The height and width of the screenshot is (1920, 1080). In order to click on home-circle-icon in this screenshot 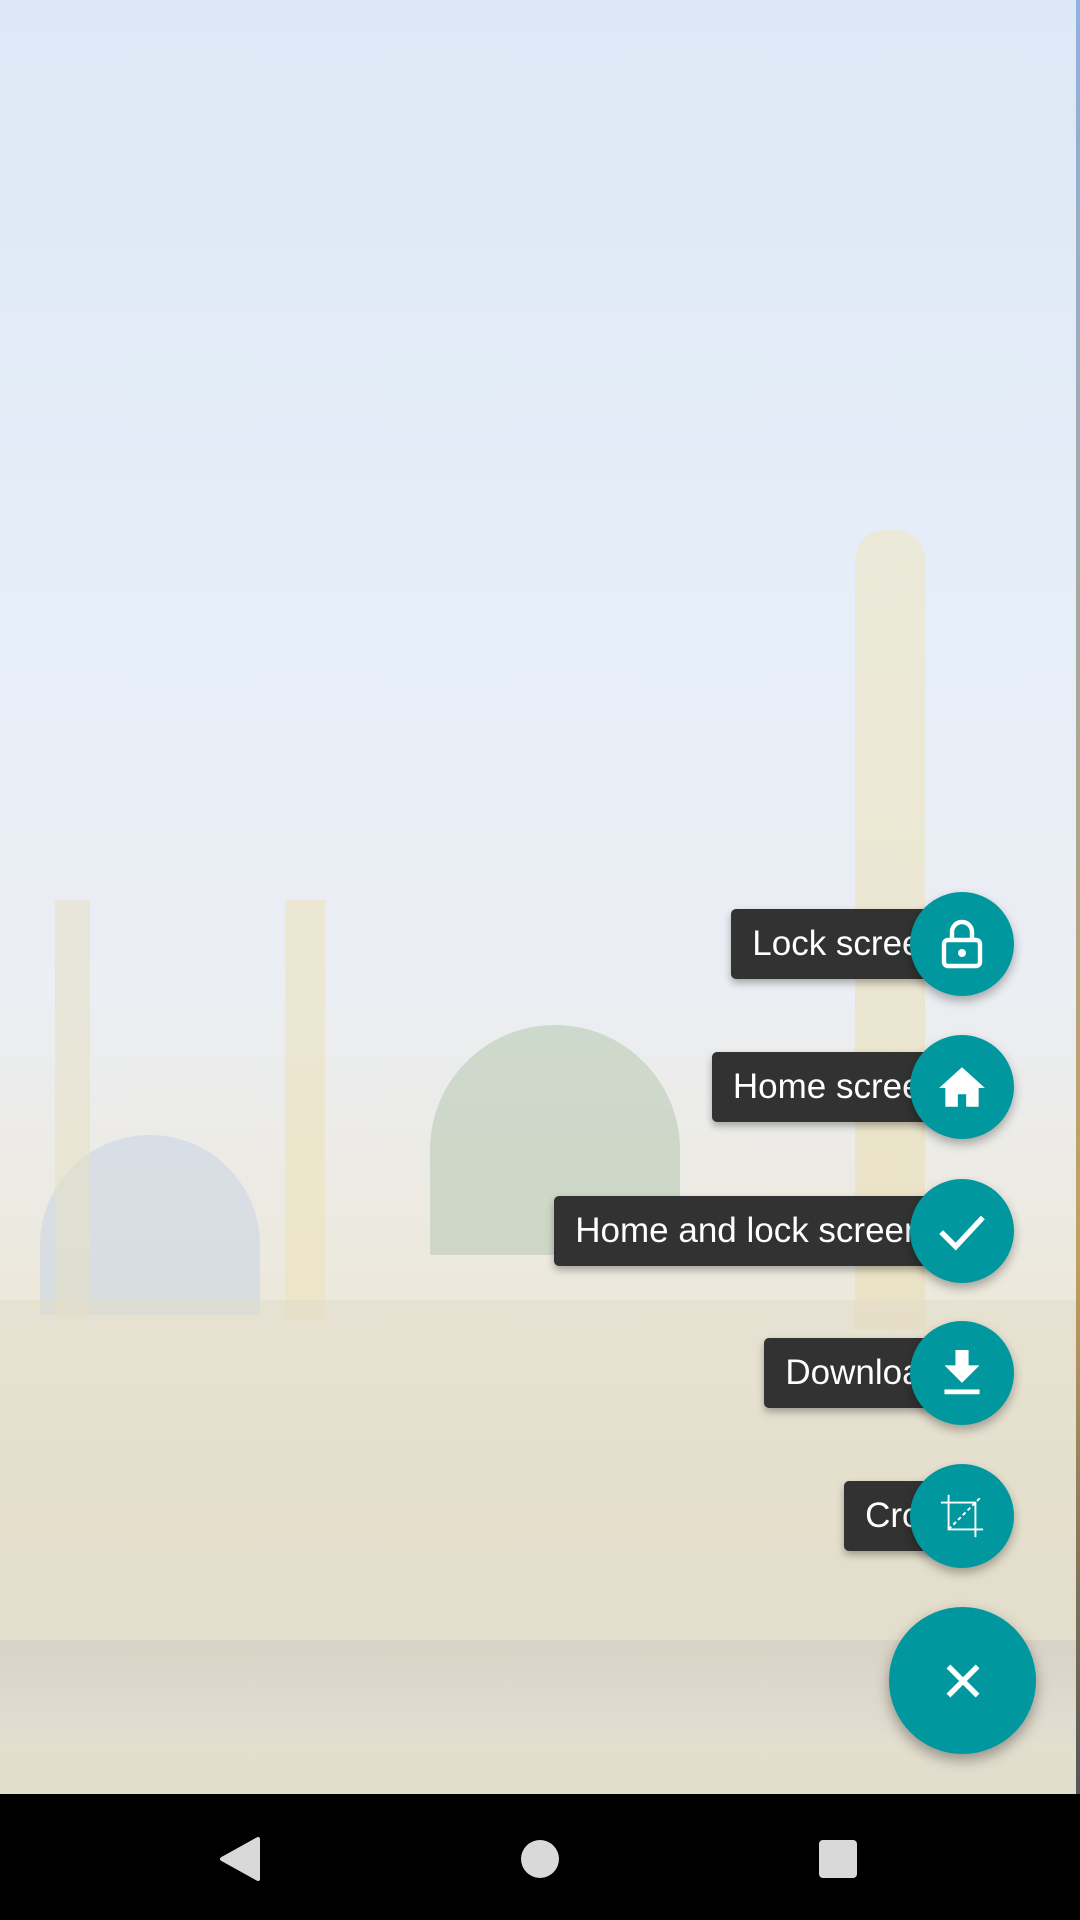, I will do `click(540, 1859)`.